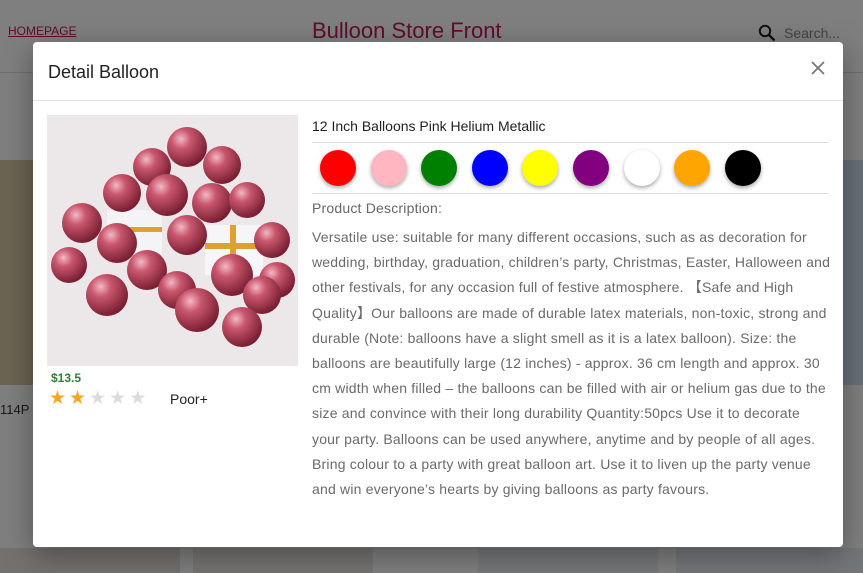  What do you see at coordinates (818, 68) in the screenshot?
I see `close-icon` at bounding box center [818, 68].